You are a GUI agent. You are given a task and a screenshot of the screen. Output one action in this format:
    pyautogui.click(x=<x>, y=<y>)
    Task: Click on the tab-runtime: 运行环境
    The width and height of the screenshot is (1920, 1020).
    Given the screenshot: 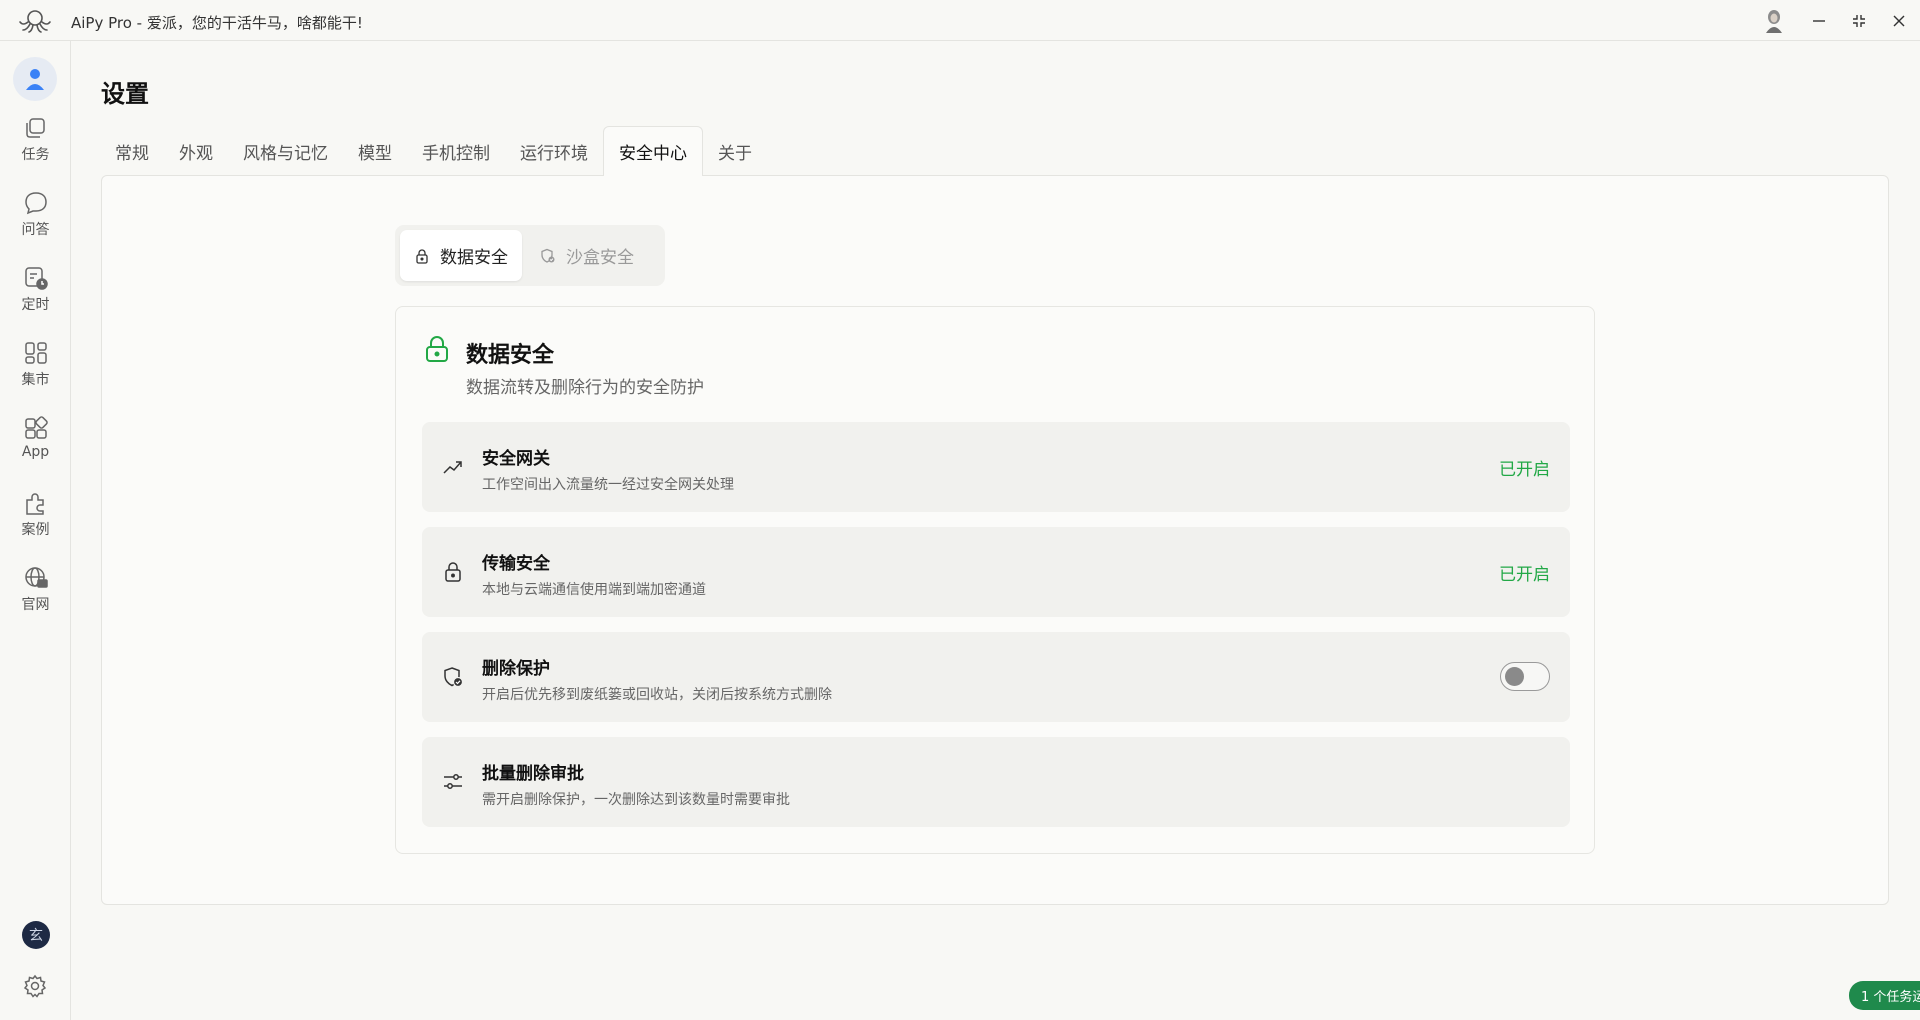 What is the action you would take?
    pyautogui.click(x=554, y=151)
    